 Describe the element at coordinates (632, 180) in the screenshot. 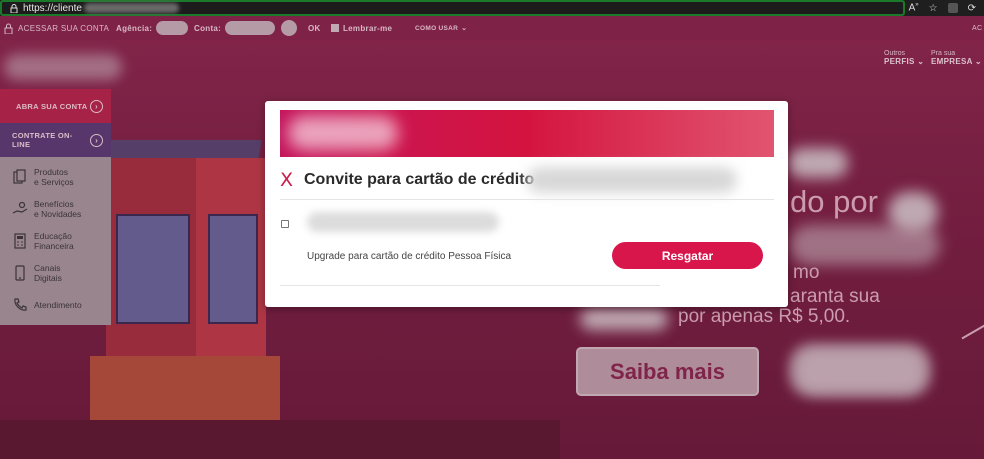

I see `redacted-title-suffix` at that location.